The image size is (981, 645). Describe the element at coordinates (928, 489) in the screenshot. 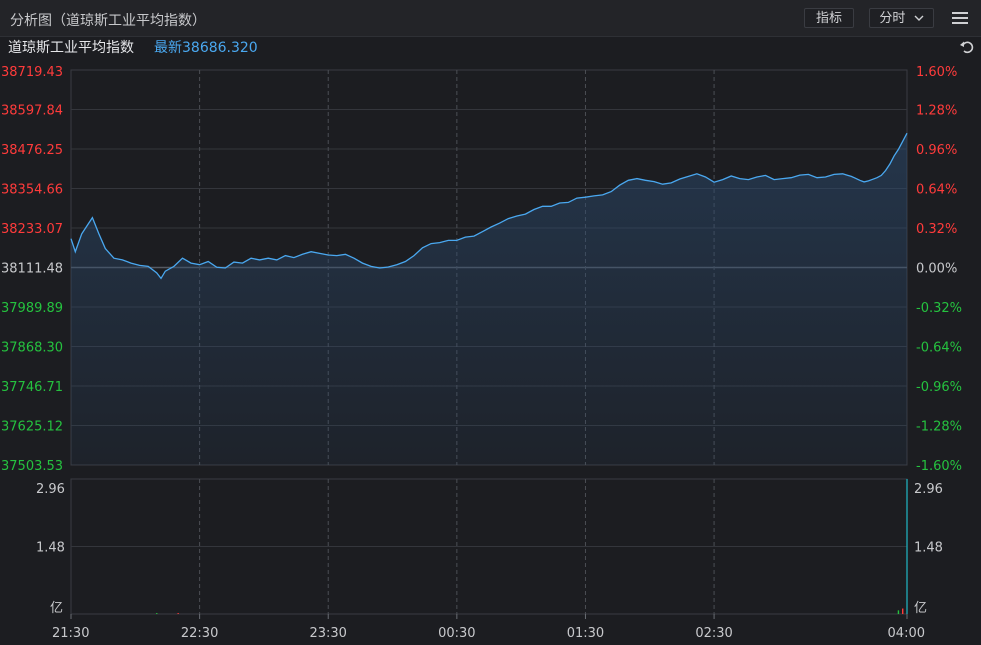

I see `volume-tick-right: 2.96` at that location.